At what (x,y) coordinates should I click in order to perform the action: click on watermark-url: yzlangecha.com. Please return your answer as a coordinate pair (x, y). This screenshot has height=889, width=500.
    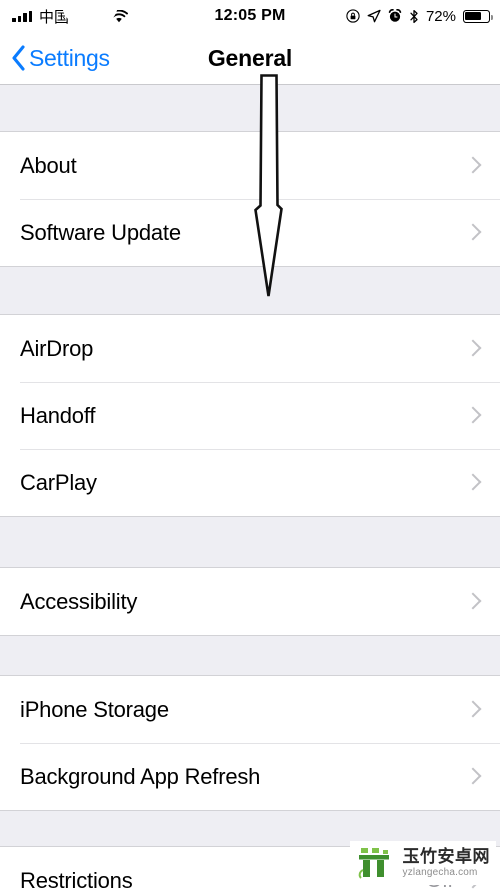
    Looking at the image, I should click on (440, 872).